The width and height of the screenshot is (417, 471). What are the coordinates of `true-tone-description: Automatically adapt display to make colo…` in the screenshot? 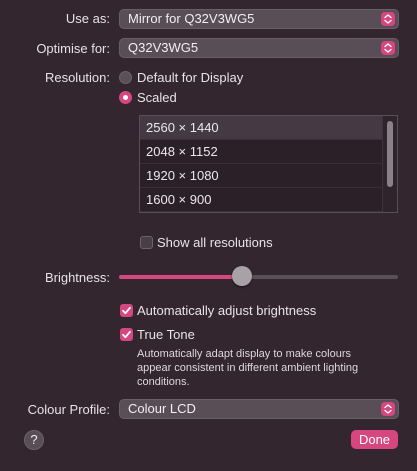 It's located at (267, 368).